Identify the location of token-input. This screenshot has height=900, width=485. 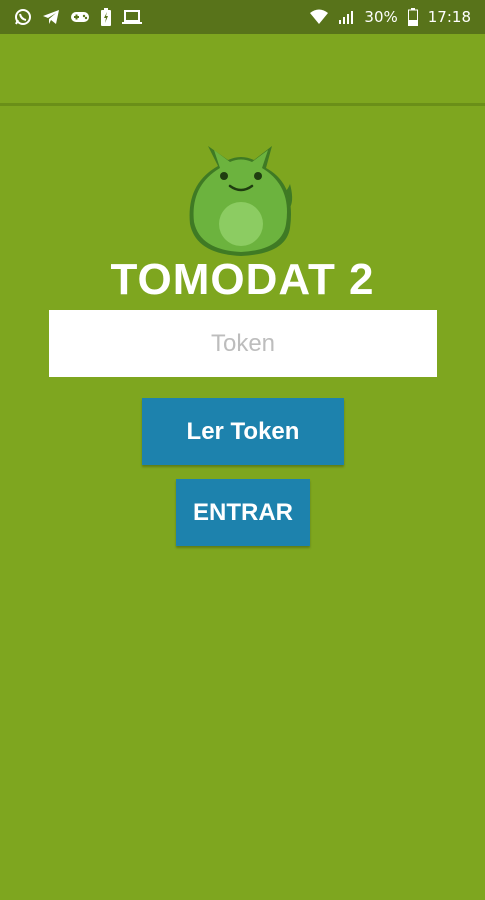
(243, 343).